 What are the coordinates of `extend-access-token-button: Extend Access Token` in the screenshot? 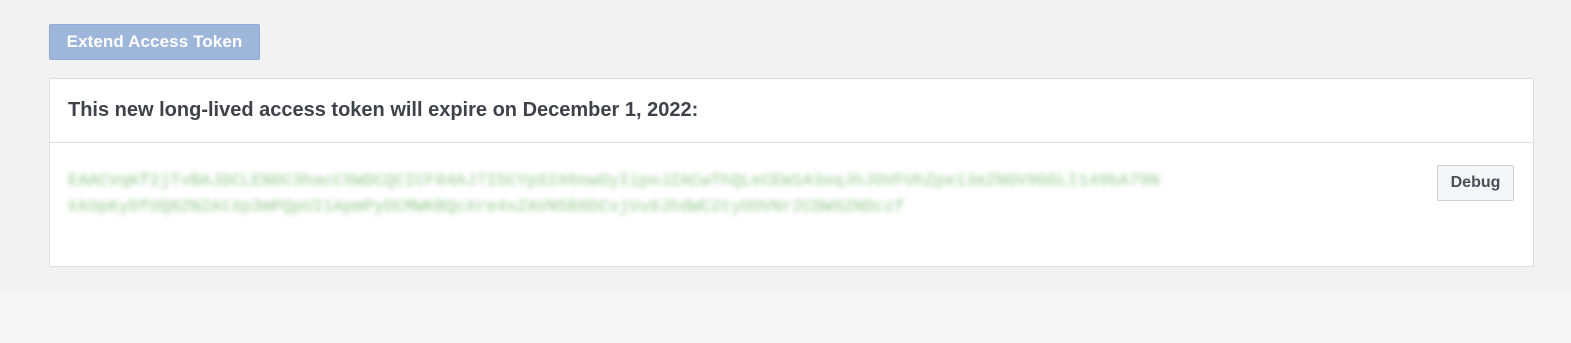 It's located at (154, 42).